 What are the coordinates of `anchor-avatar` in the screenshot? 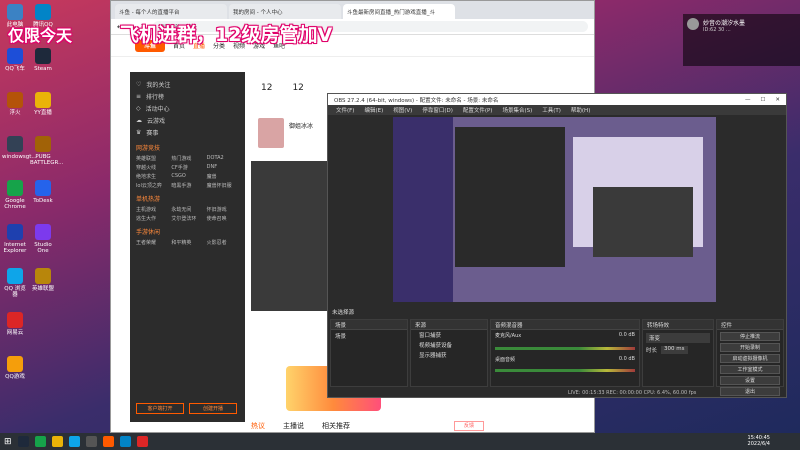 It's located at (271, 133).